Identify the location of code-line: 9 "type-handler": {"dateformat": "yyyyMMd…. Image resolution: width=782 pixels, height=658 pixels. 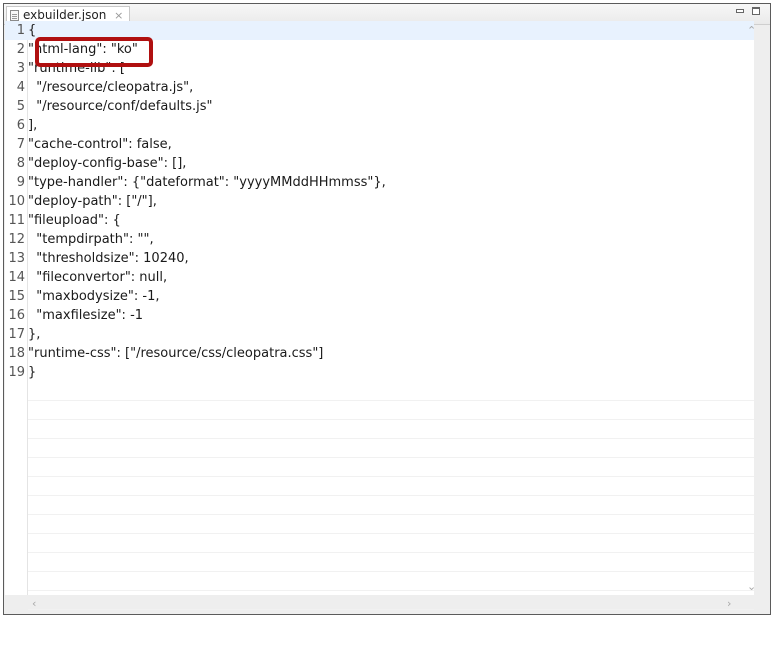
(379, 182).